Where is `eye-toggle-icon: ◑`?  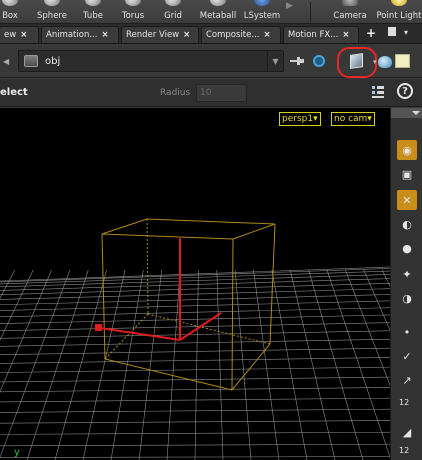
eye-toggle-icon: ◑ is located at coordinates (407, 298).